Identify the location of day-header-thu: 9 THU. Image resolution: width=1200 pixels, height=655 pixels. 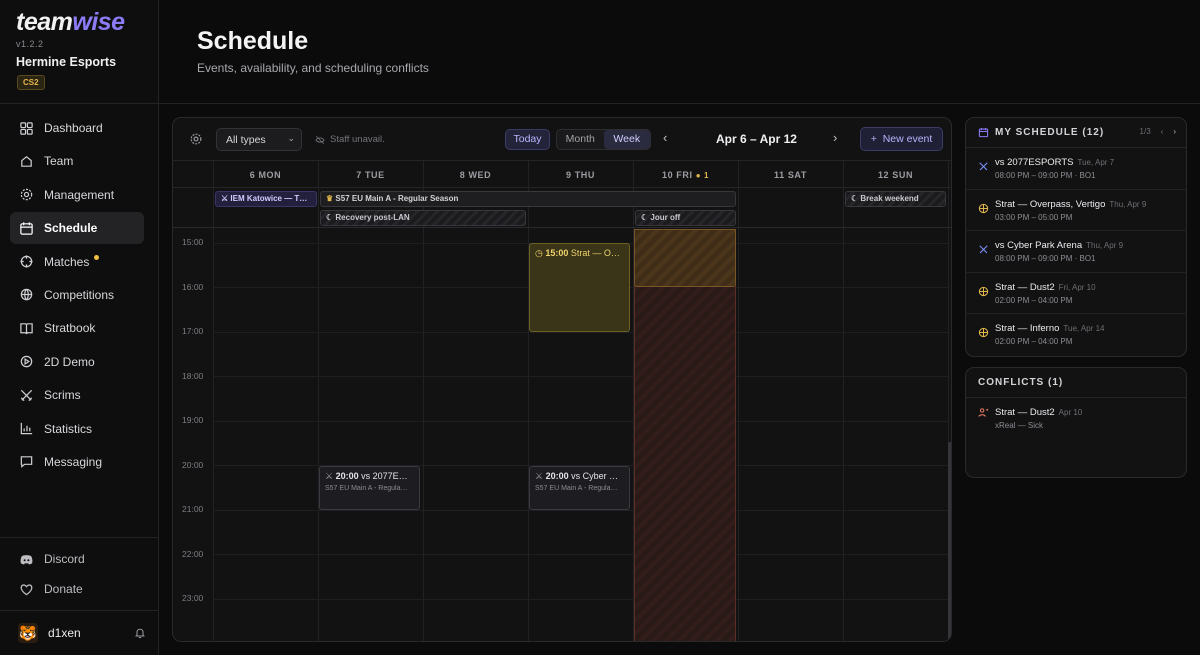
(580, 175).